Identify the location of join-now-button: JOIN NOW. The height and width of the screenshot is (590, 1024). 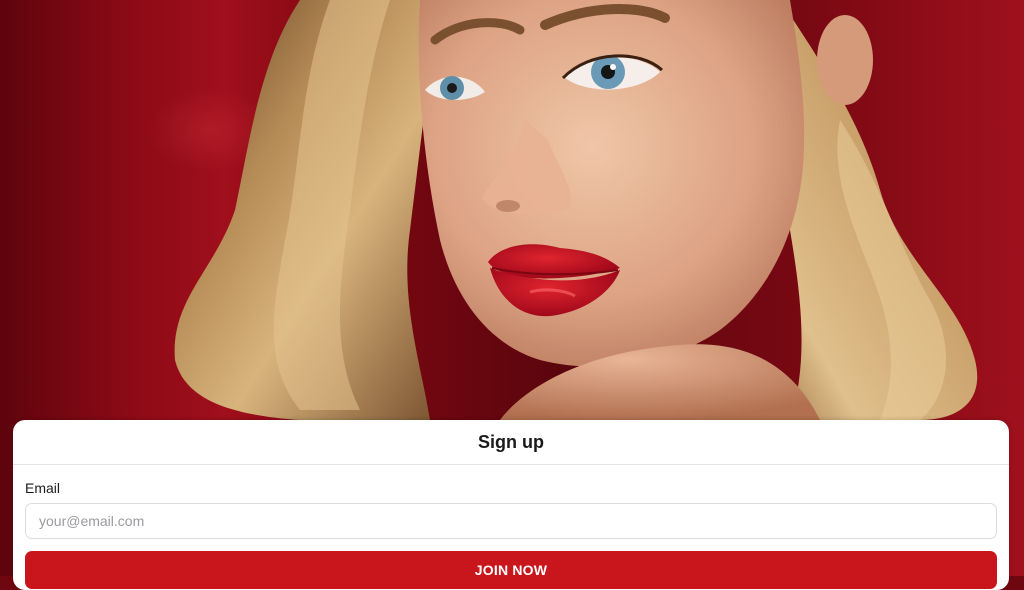
(511, 570).